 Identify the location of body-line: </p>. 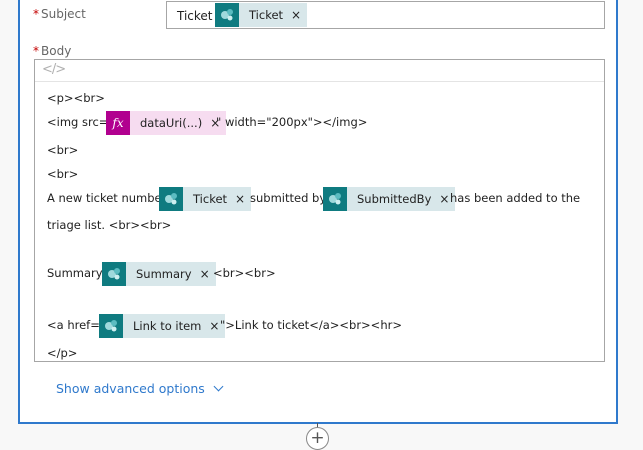
(62, 353).